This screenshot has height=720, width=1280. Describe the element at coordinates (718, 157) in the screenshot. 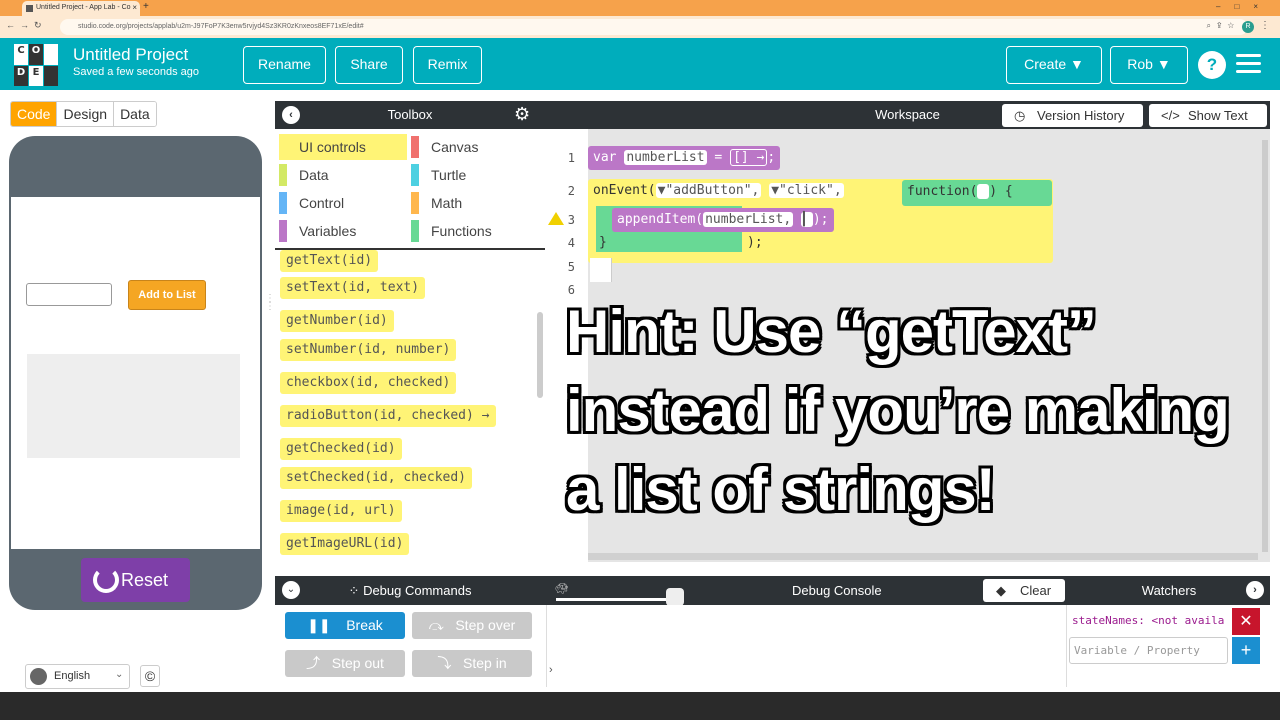

I see `equals-sign: =` at that location.